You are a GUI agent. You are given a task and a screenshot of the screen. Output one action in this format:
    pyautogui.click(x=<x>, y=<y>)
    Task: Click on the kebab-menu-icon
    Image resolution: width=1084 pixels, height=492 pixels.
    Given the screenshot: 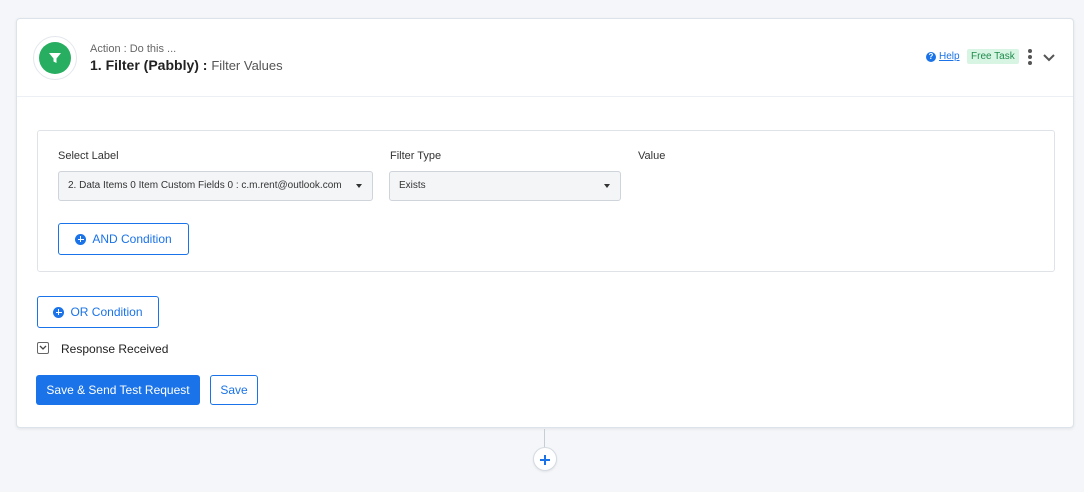 What is the action you would take?
    pyautogui.click(x=1030, y=57)
    